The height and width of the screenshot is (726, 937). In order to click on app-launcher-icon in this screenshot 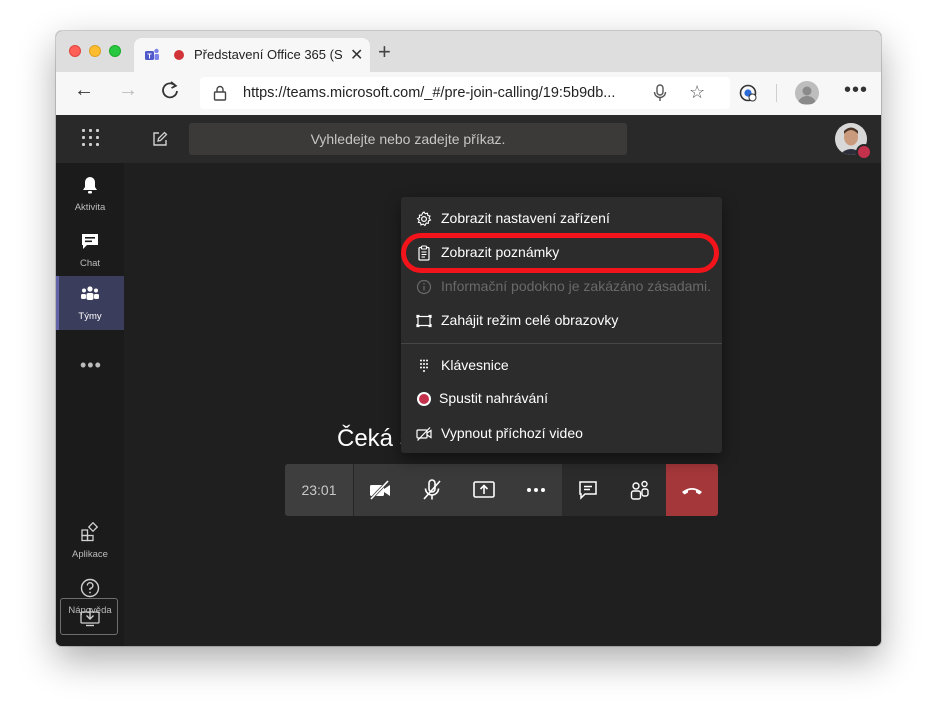, I will do `click(91, 138)`.